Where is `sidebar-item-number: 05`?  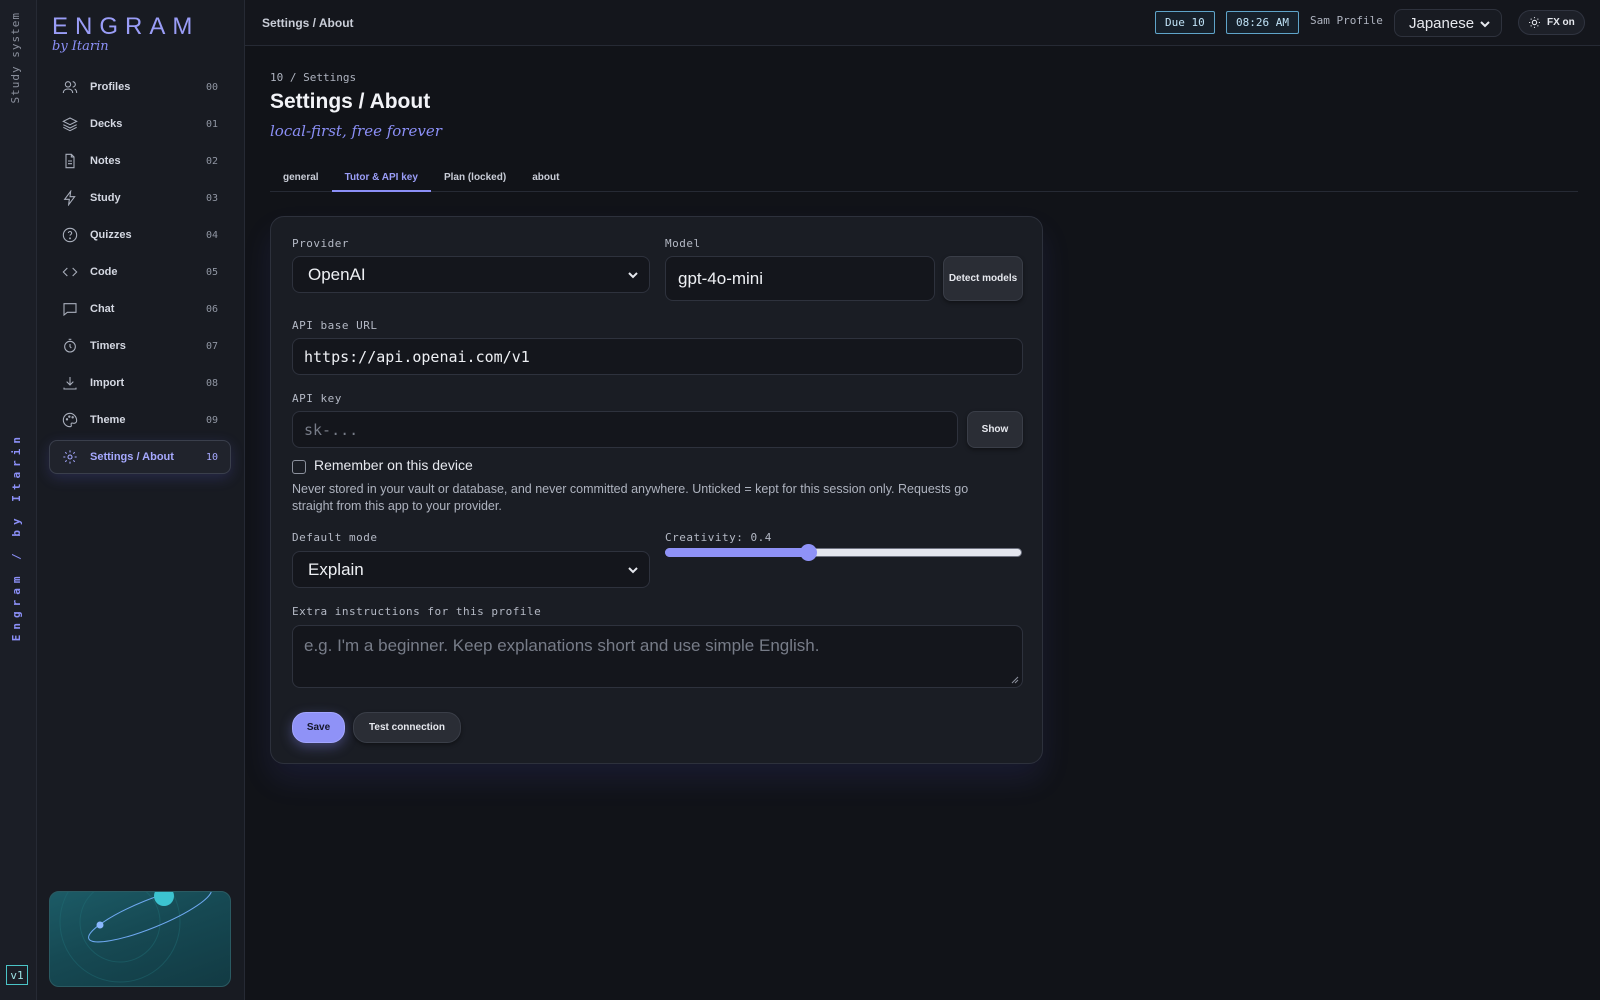
sidebar-item-number: 05 is located at coordinates (211, 272).